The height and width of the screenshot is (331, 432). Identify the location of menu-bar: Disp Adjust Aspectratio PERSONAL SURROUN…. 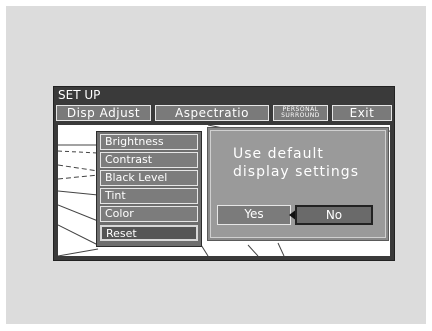
(224, 113).